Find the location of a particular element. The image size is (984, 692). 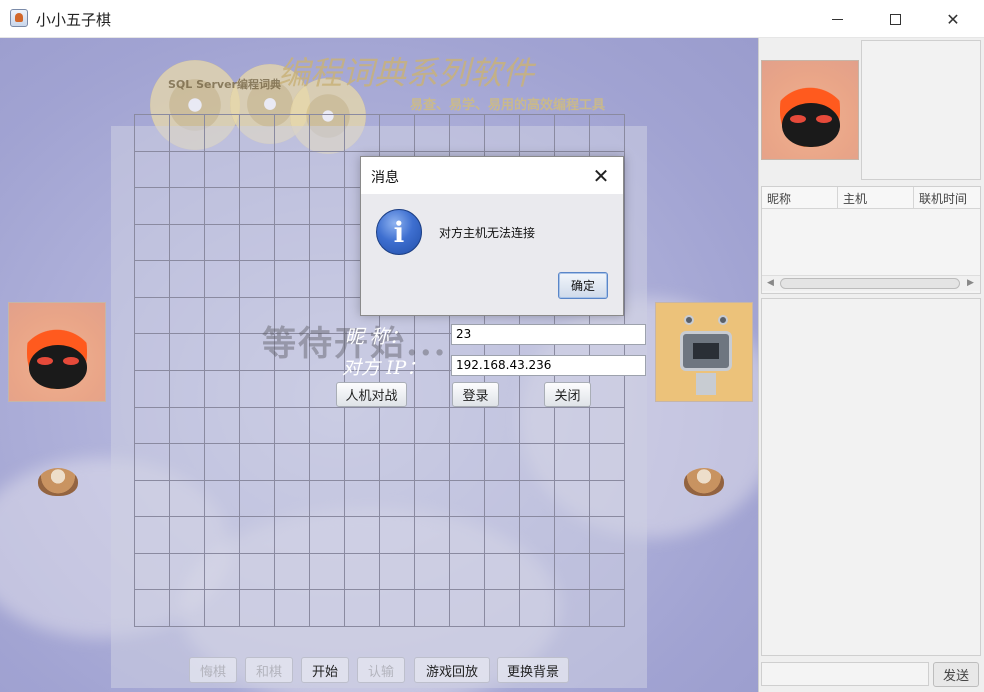

close-window-button: ✕ is located at coordinates (953, 19).